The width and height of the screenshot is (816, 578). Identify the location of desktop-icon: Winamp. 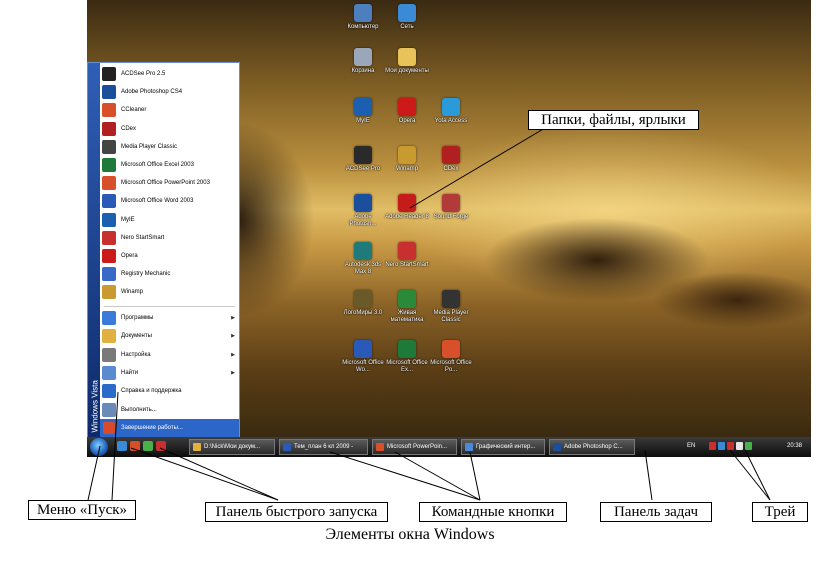
(407, 159).